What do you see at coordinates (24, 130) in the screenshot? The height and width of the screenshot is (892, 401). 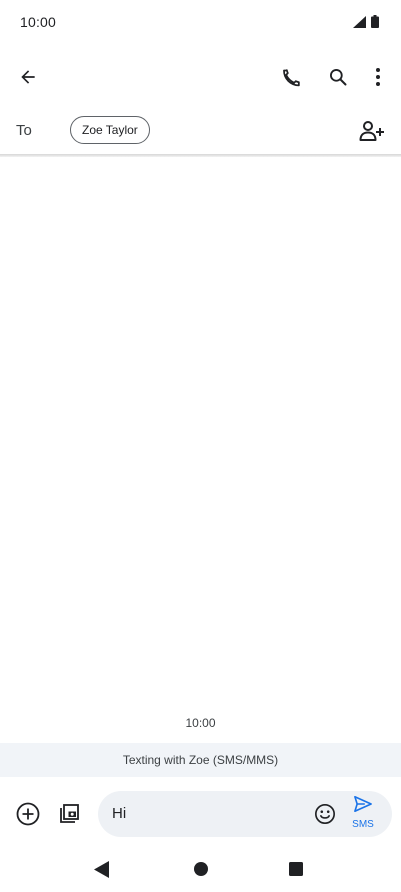 I see `to-label: To` at bounding box center [24, 130].